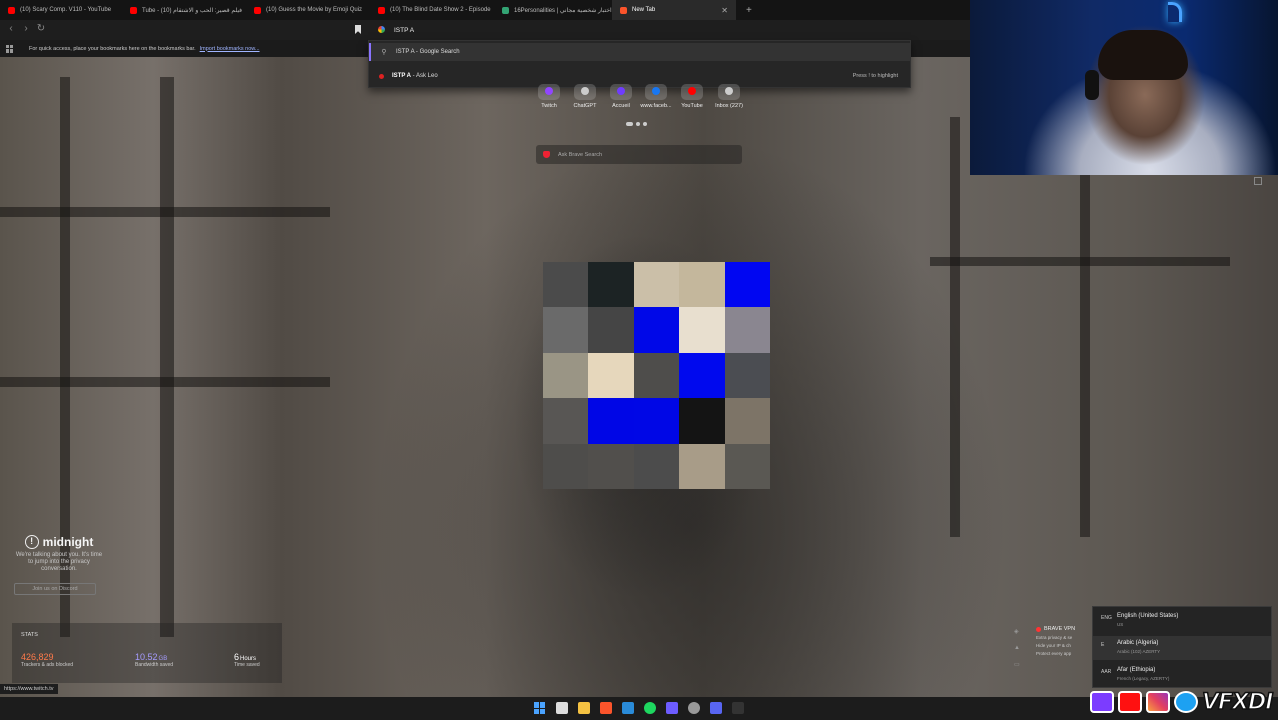 This screenshot has width=1278, height=720. I want to click on leo-icon, so click(381, 76).